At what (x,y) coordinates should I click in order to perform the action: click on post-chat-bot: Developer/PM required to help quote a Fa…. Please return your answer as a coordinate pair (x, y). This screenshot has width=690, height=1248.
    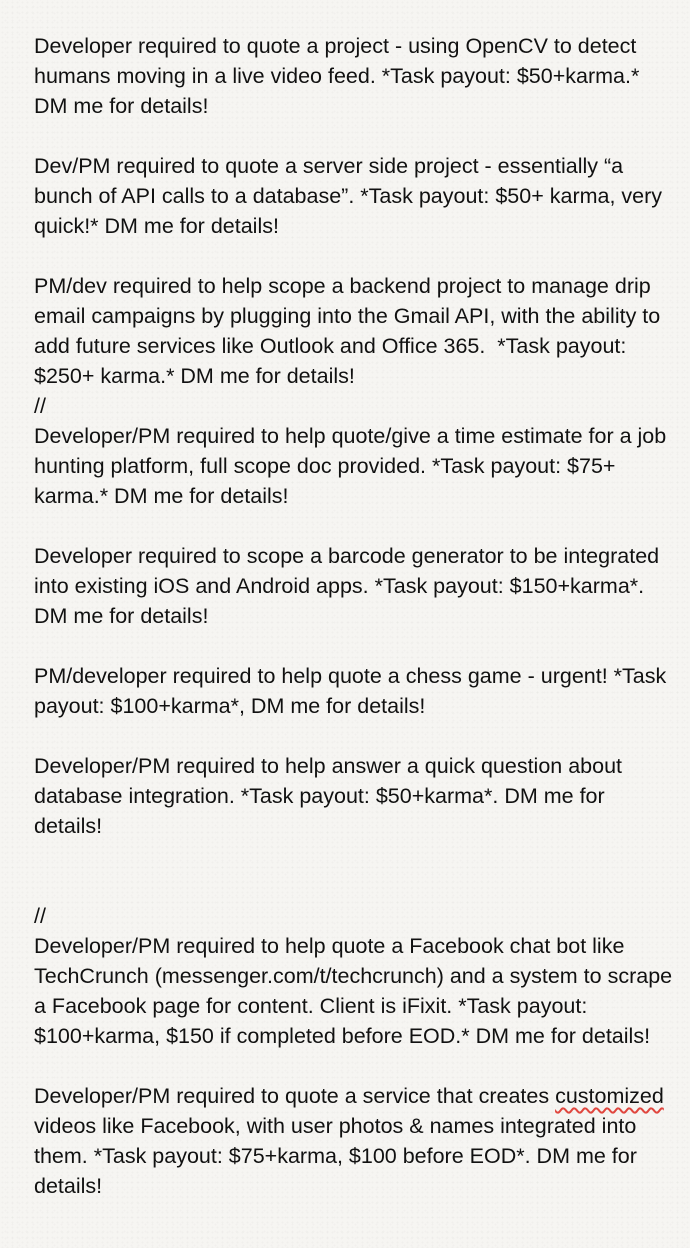
    Looking at the image, I should click on (356, 991).